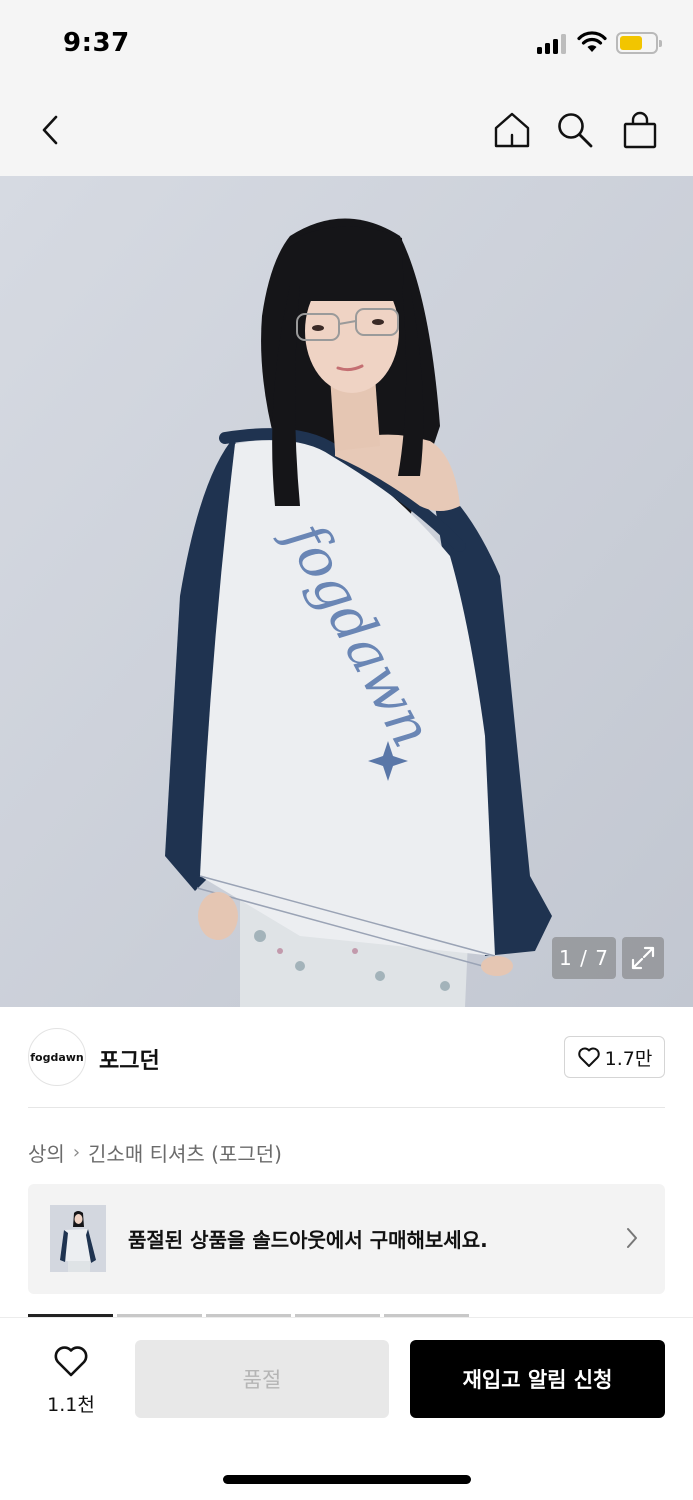 This screenshot has width=693, height=1500. What do you see at coordinates (632, 1238) in the screenshot?
I see `chevron-right-icon` at bounding box center [632, 1238].